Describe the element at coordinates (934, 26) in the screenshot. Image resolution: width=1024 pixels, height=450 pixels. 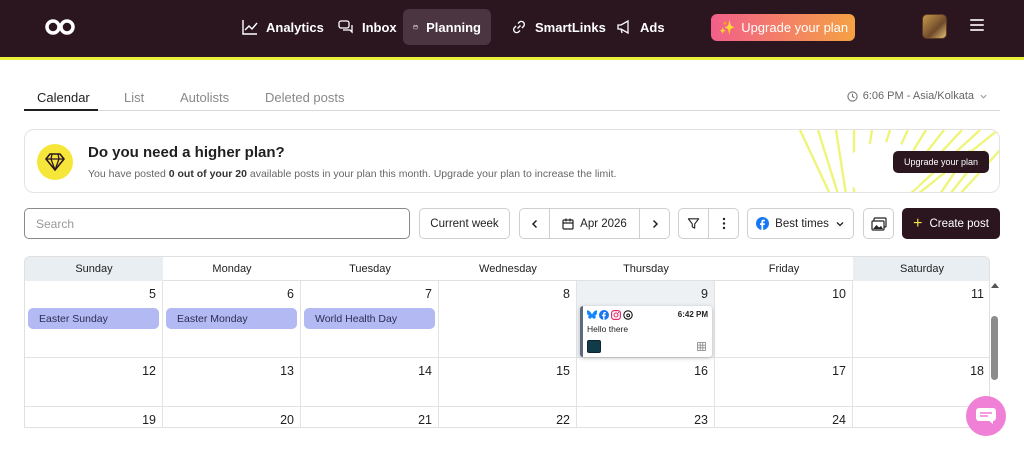
I see `avatar` at that location.